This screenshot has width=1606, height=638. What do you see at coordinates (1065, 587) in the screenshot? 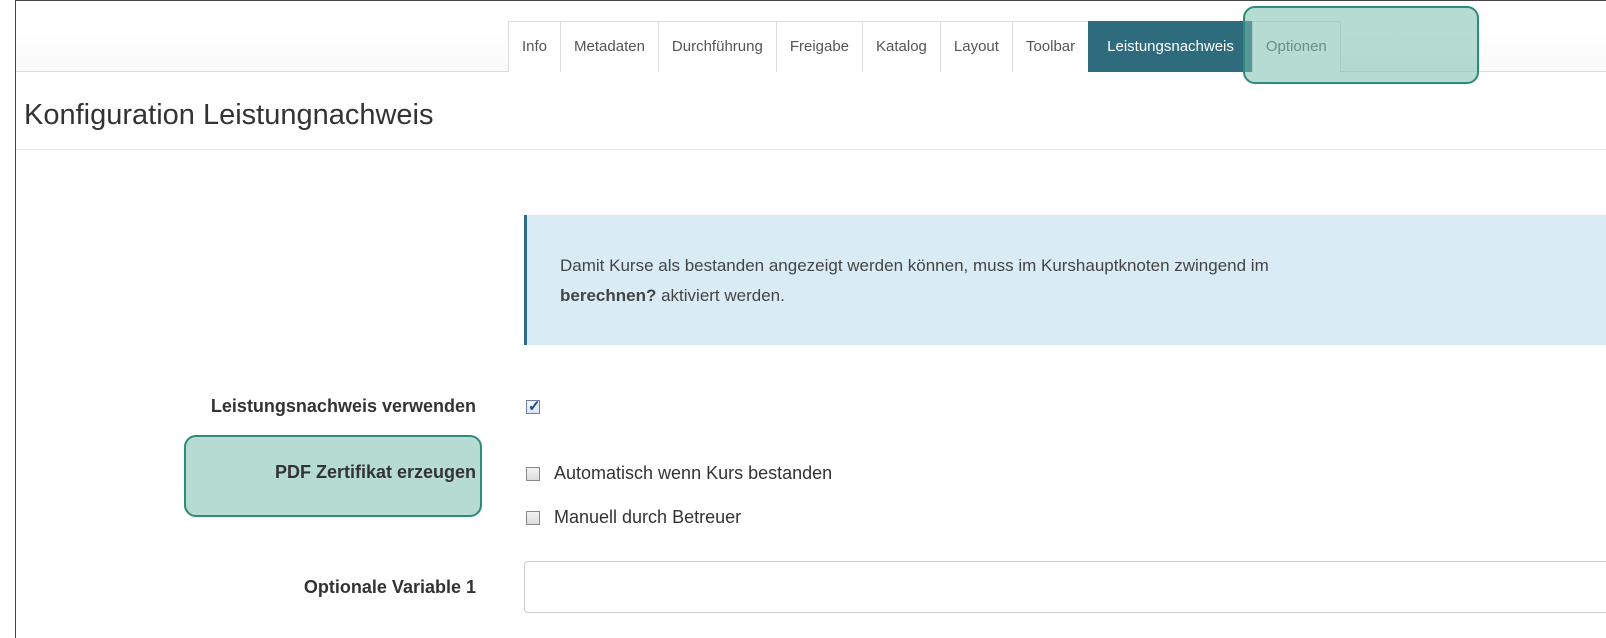
I see `optional-variable-1-input` at bounding box center [1065, 587].